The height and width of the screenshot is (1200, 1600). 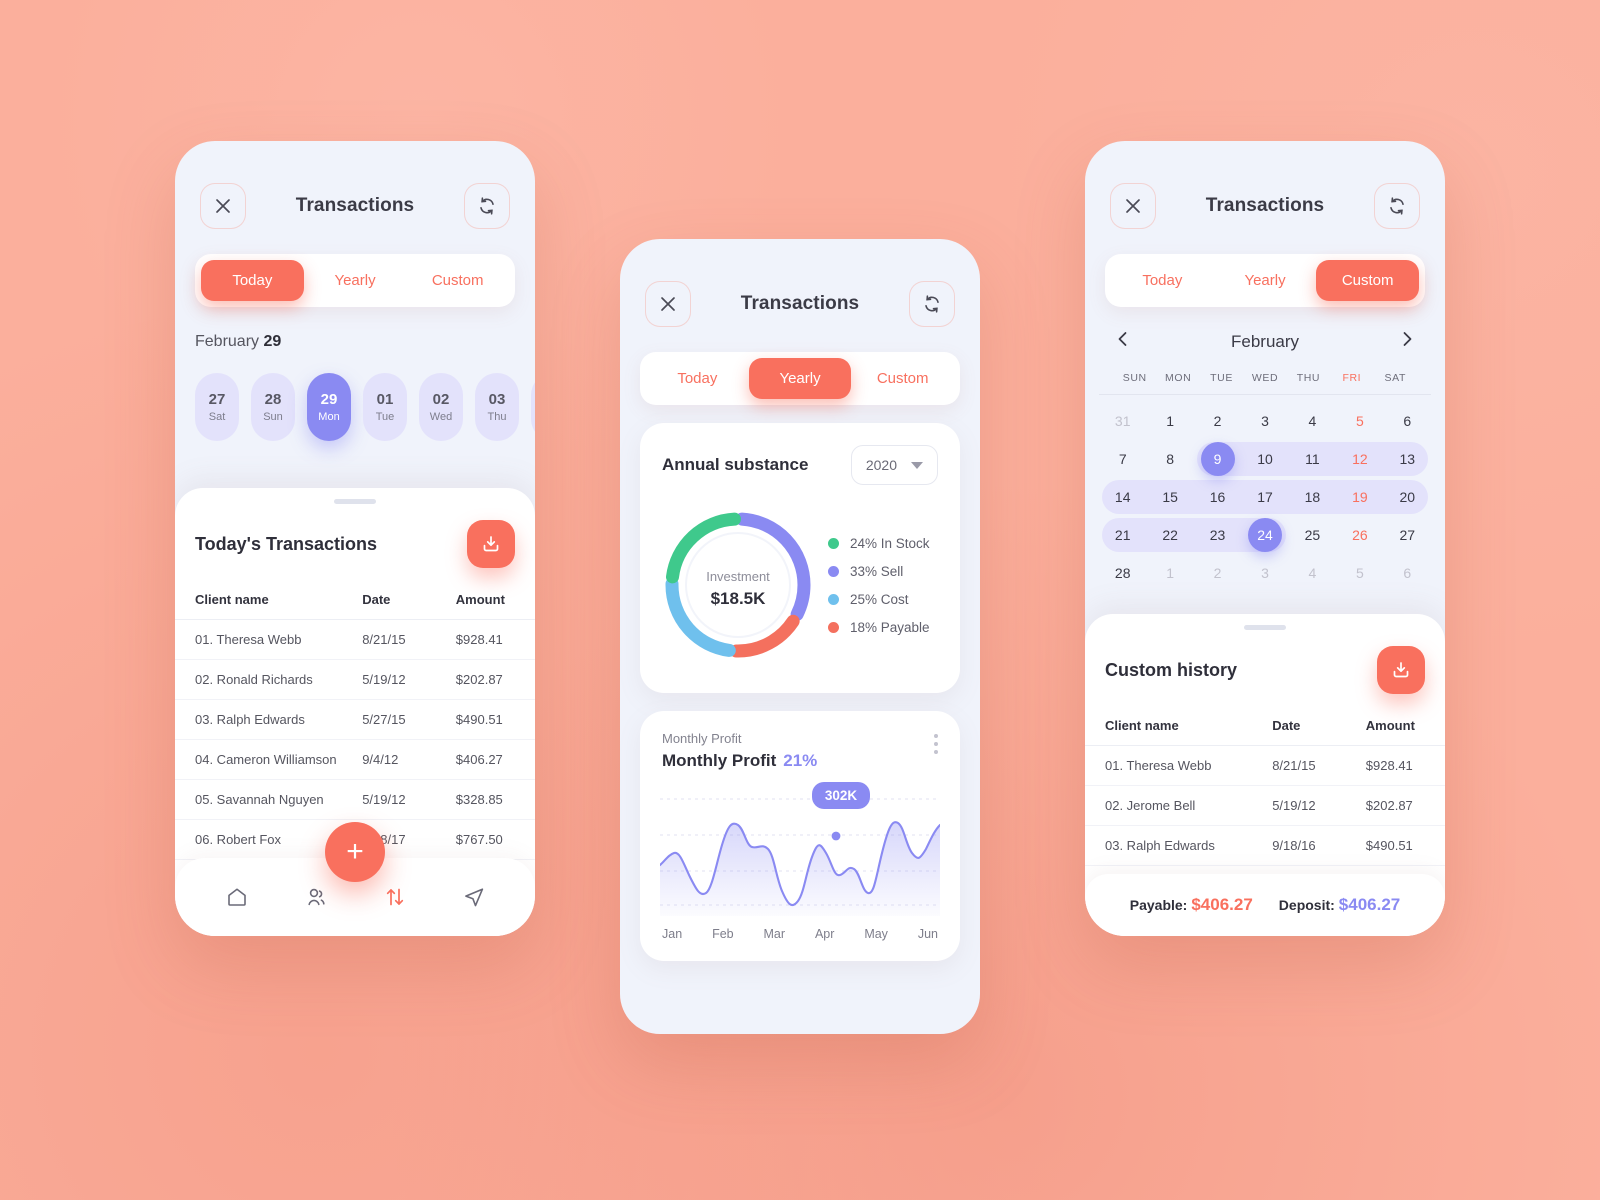 I want to click on calendar-day: 27, so click(x=1407, y=535).